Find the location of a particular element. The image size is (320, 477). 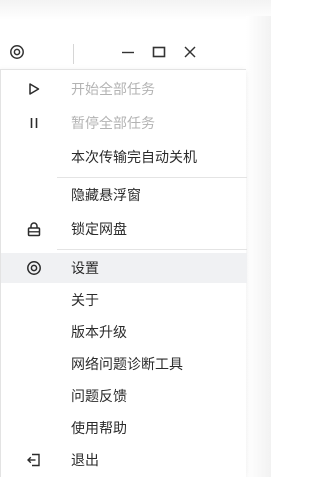

menu-item-label: 开始全部任务 is located at coordinates (113, 90).